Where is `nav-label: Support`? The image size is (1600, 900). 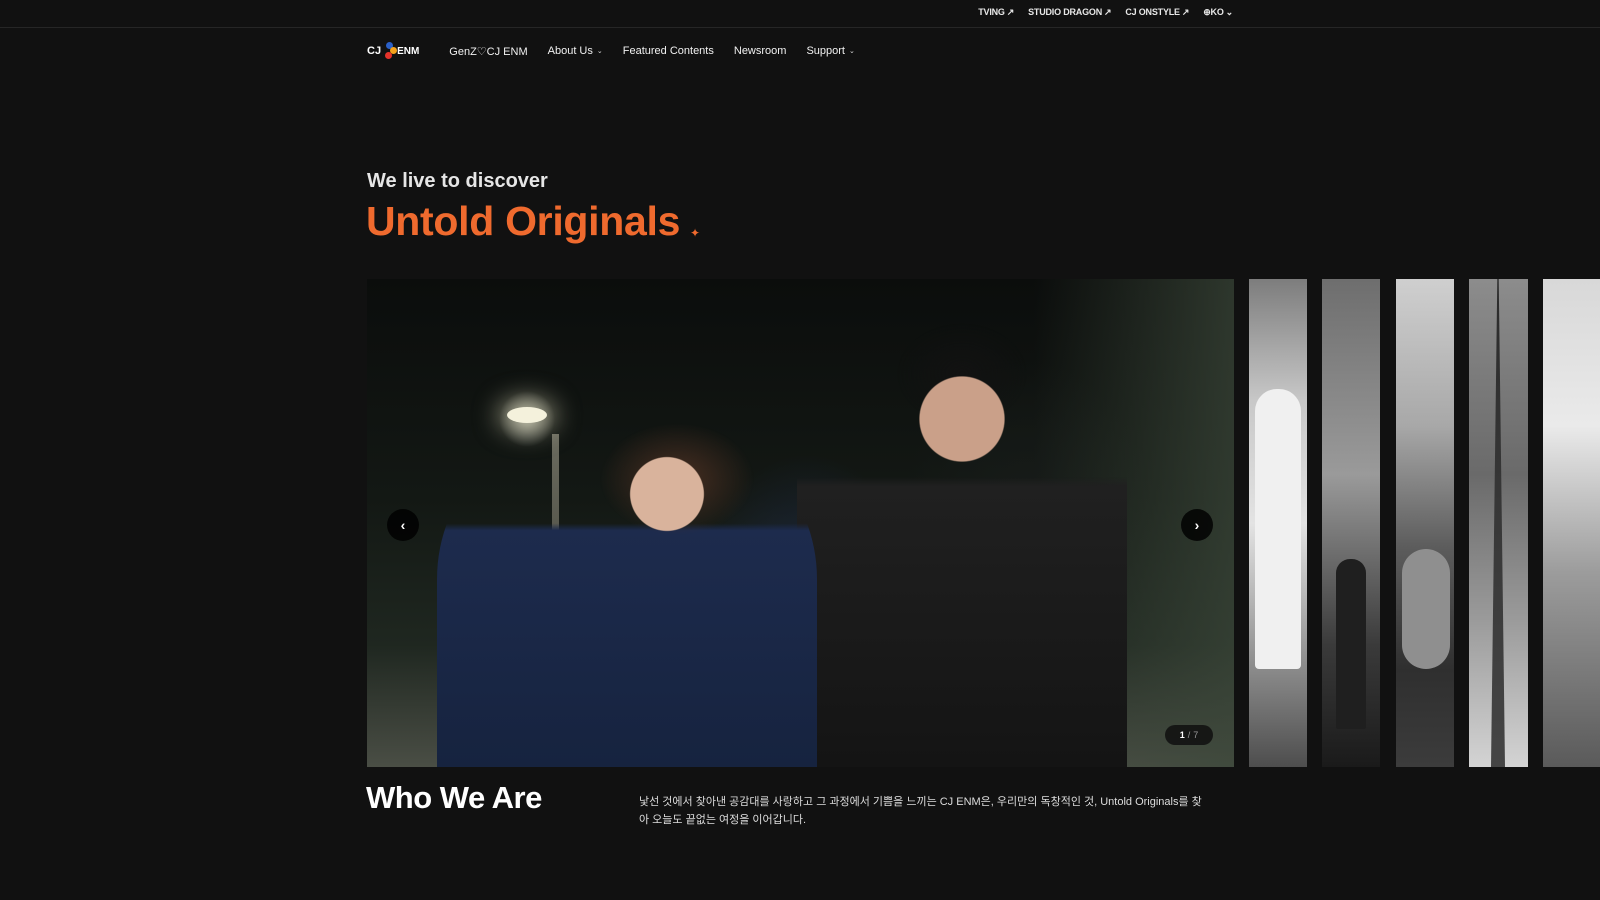
nav-label: Support is located at coordinates (825, 51).